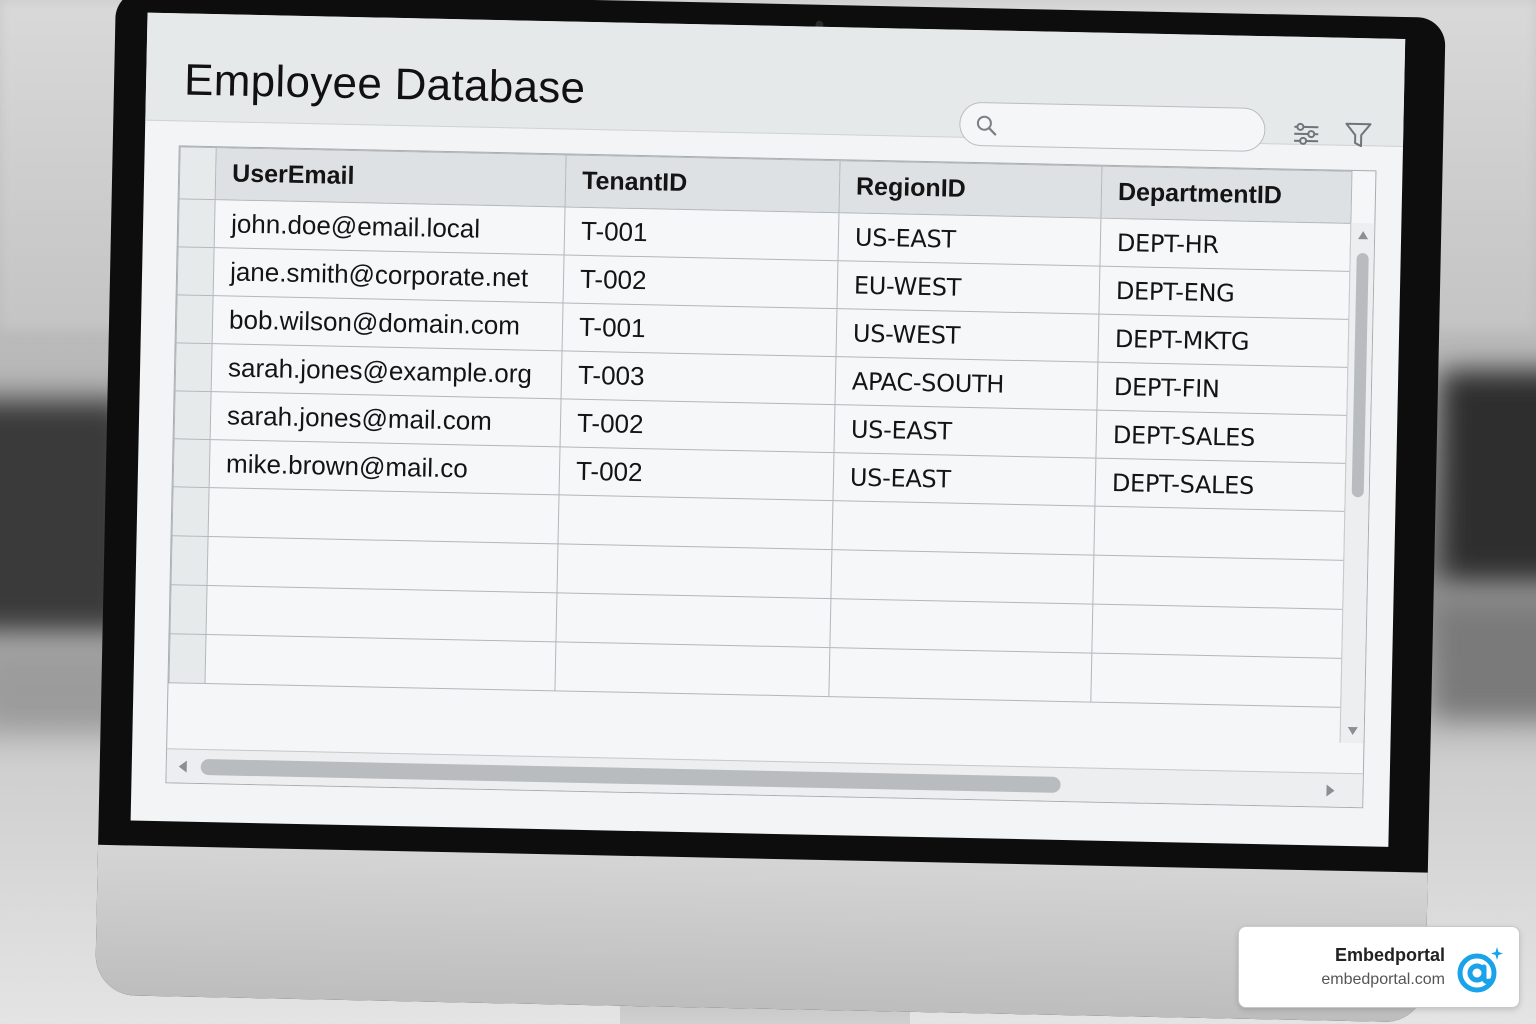 Image resolution: width=1536 pixels, height=1024 pixels. Describe the element at coordinates (1488, 475) in the screenshot. I see `background-monitor-right` at that location.